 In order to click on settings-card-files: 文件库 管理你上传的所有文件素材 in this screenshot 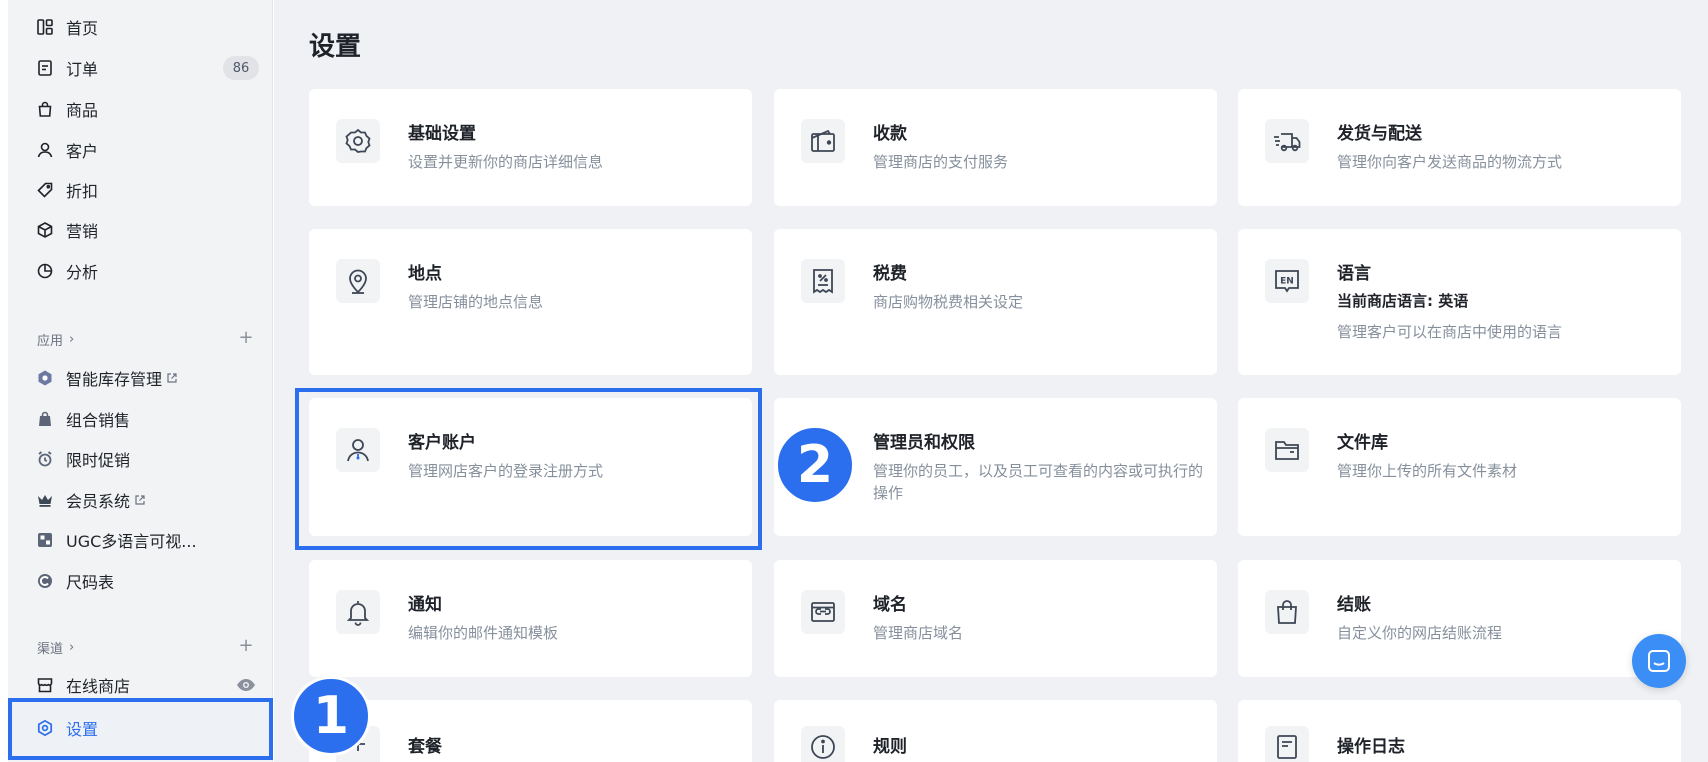, I will do `click(1459, 467)`.